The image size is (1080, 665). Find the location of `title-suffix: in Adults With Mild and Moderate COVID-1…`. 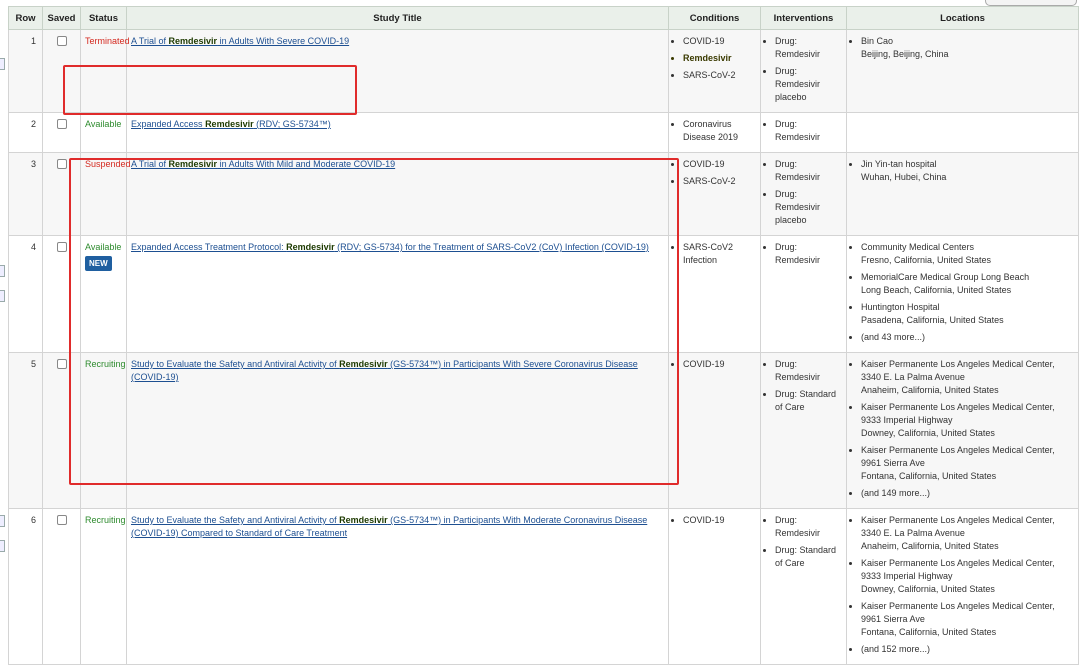

title-suffix: in Adults With Mild and Moderate COVID-1… is located at coordinates (306, 164).